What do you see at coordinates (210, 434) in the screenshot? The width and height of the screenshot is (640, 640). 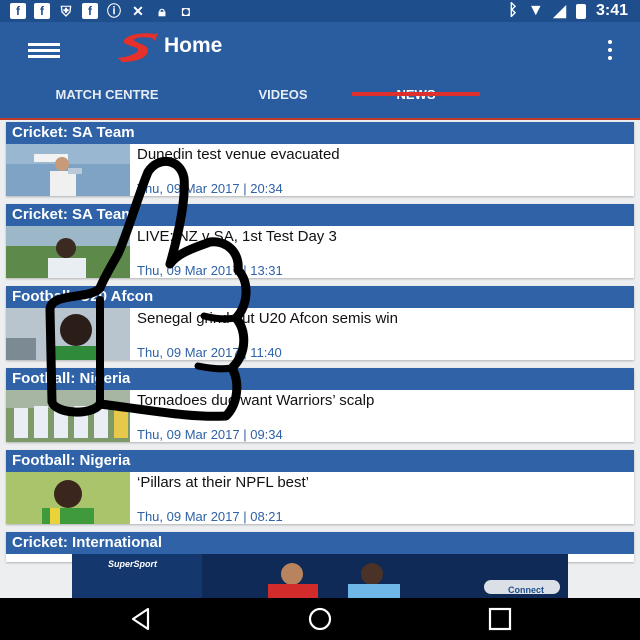 I see `news-date: Thu, 09 Mar 2017 | 09:34` at bounding box center [210, 434].